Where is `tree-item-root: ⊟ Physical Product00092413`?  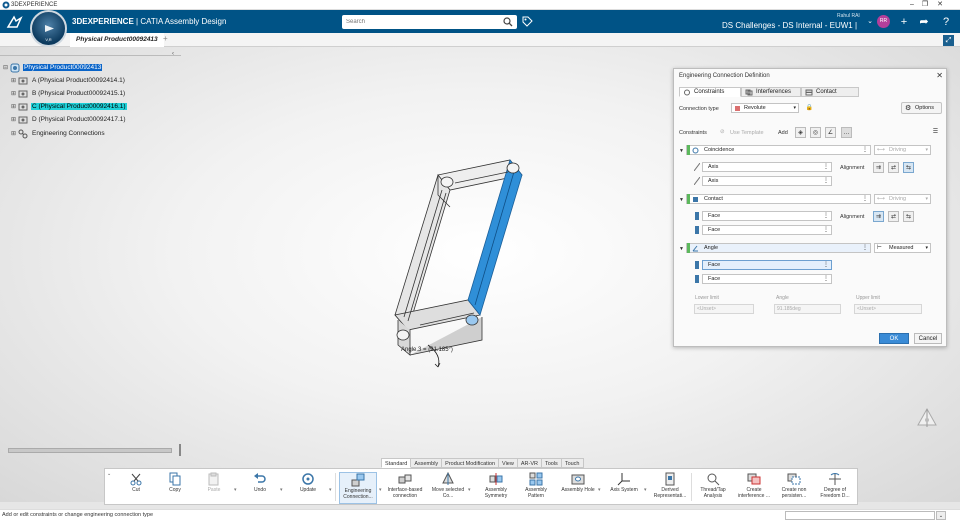 tree-item-root: ⊟ Physical Product00092413 is located at coordinates (53, 67).